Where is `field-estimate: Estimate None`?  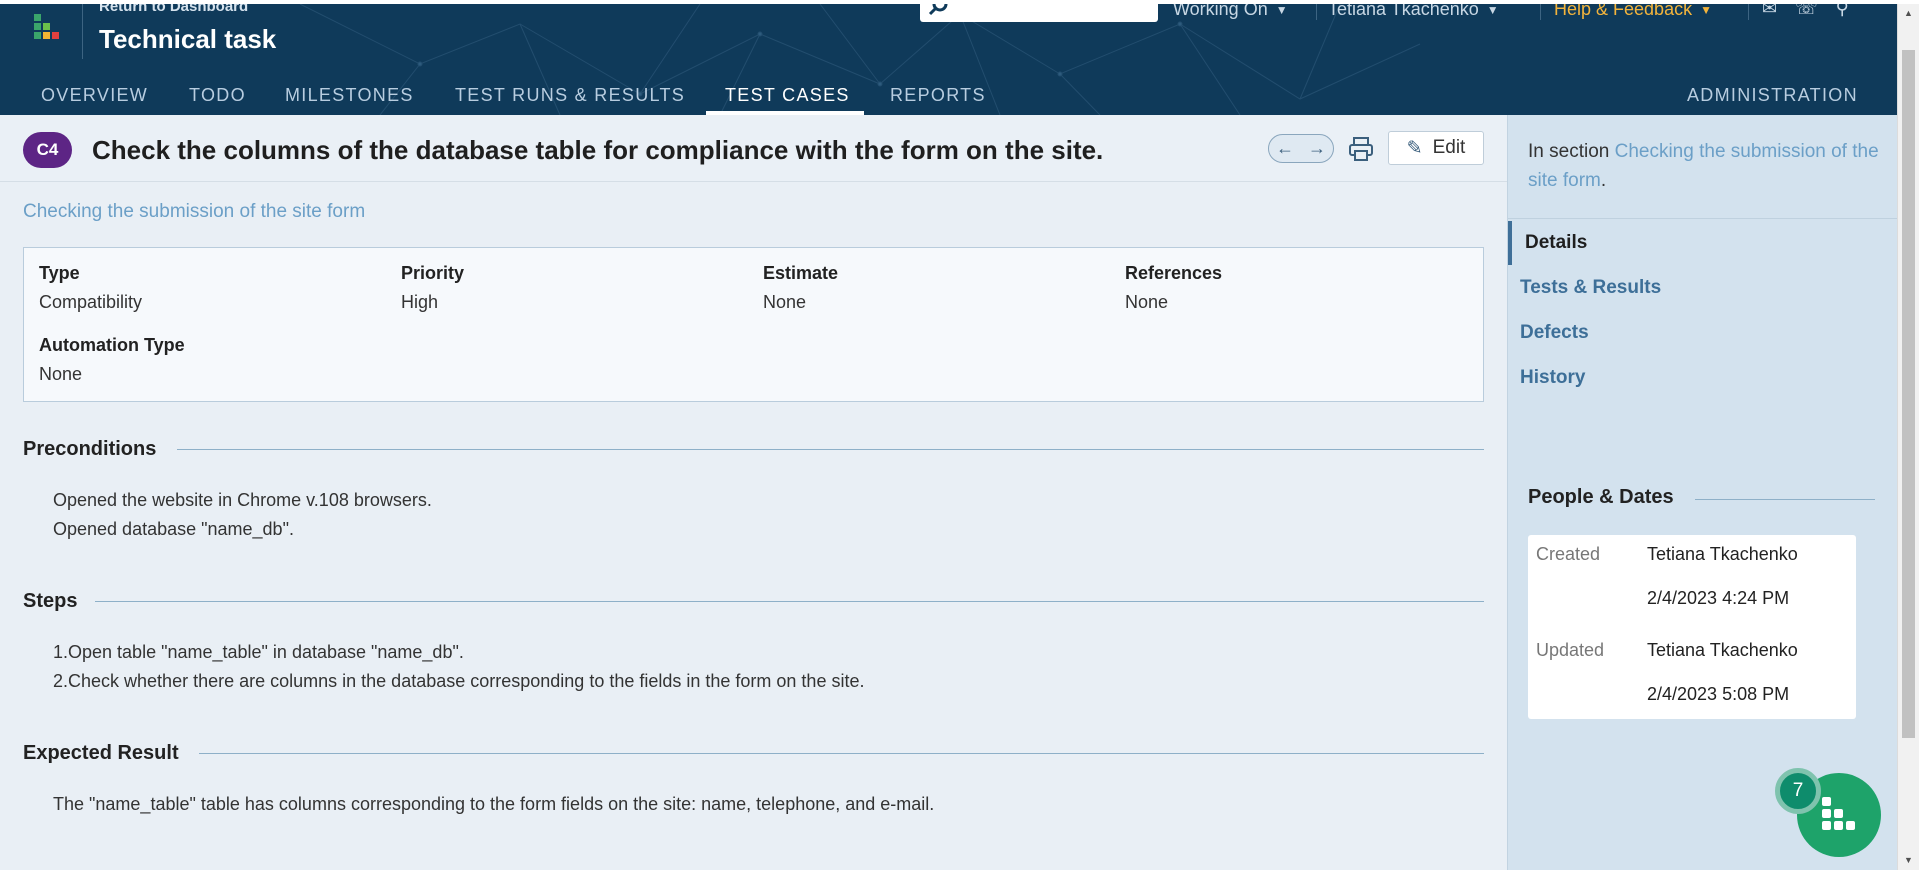 field-estimate: Estimate None is located at coordinates (800, 288).